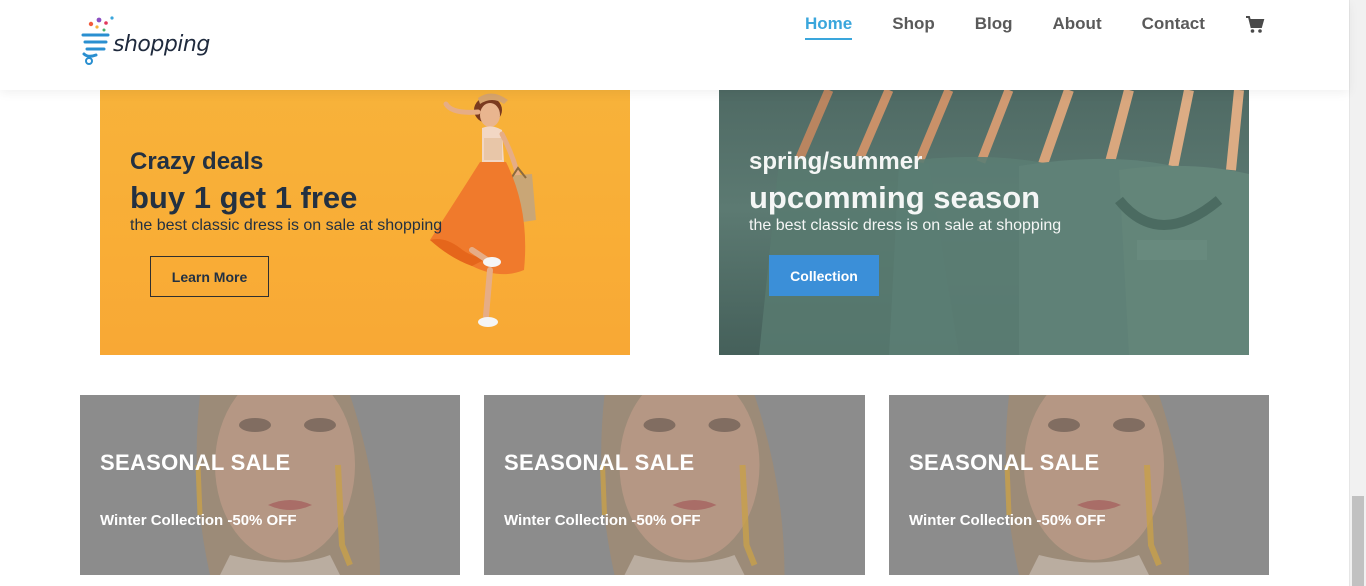 This screenshot has height=586, width=1366. I want to click on learn-more-button: Learn More, so click(209, 276).